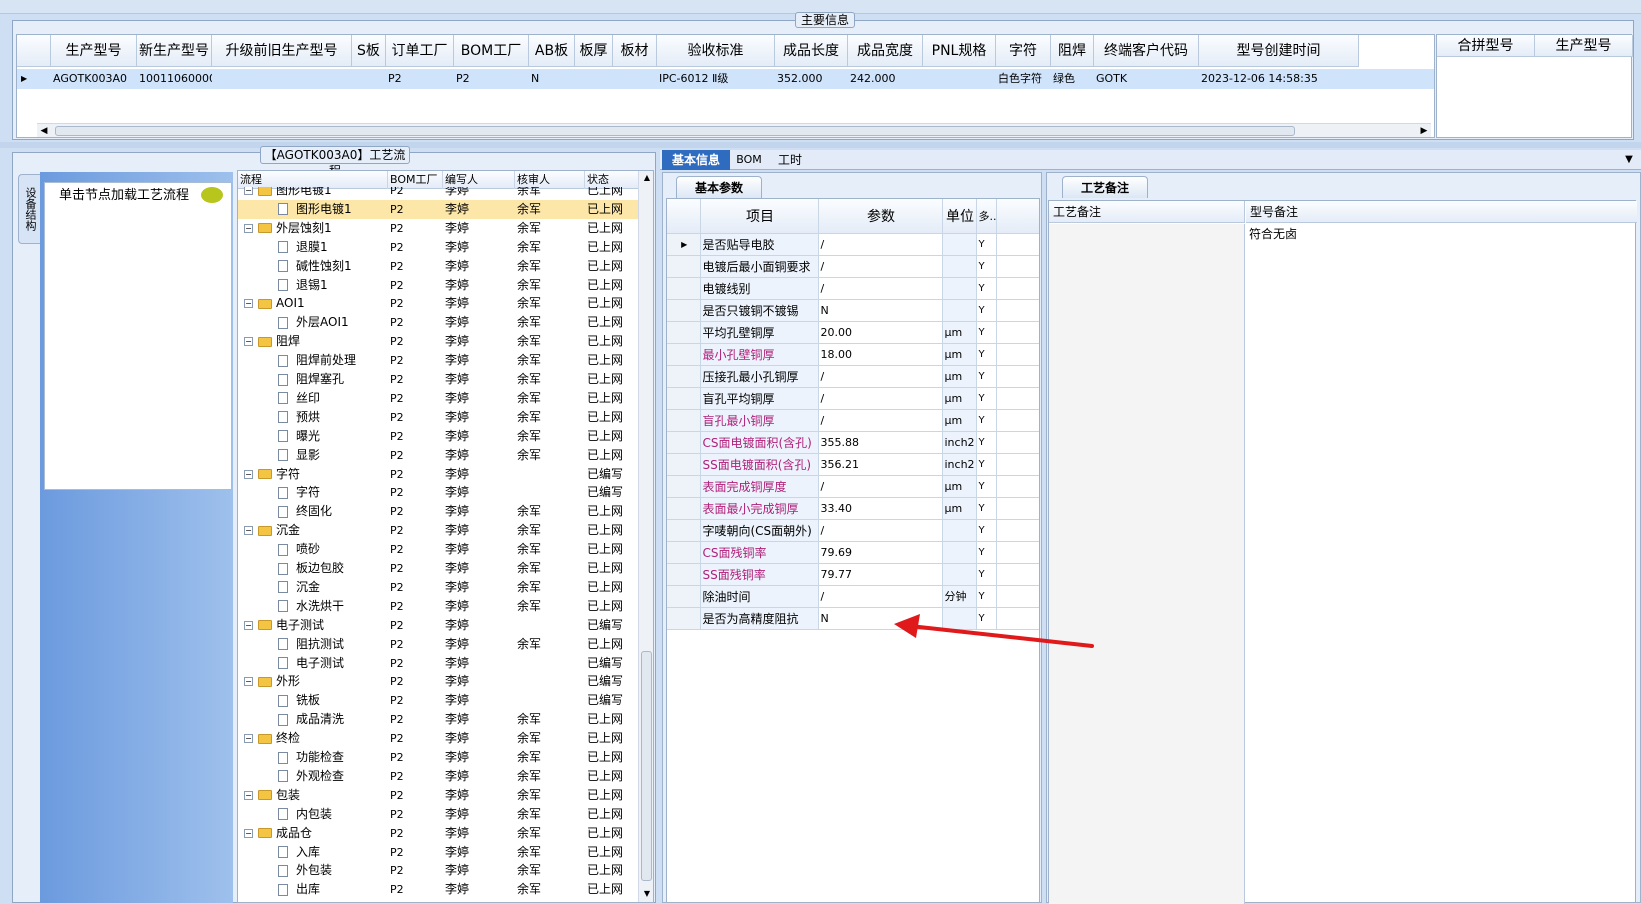 Image resolution: width=1641 pixels, height=904 pixels. What do you see at coordinates (759, 216) in the screenshot?
I see `col-item-header: 项目` at bounding box center [759, 216].